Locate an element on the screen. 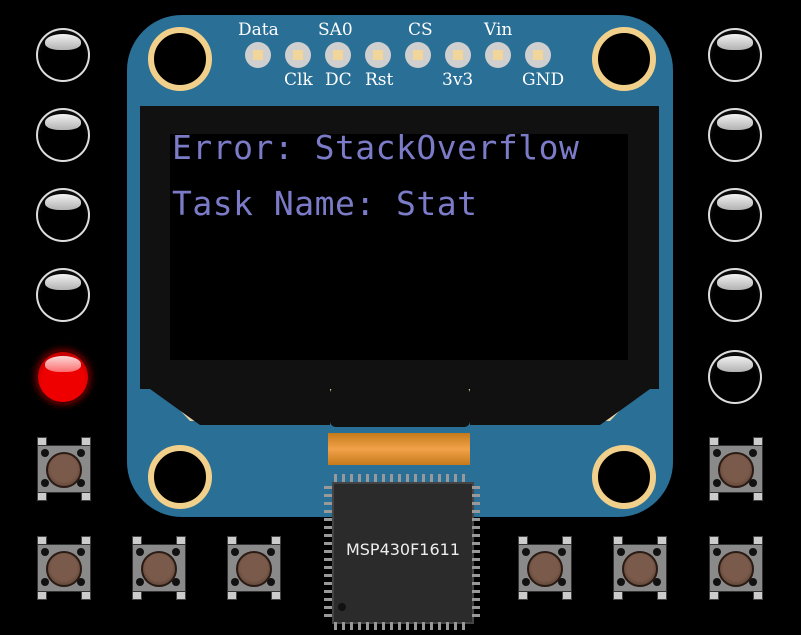  pin-label-gnd: GND is located at coordinates (543, 80).